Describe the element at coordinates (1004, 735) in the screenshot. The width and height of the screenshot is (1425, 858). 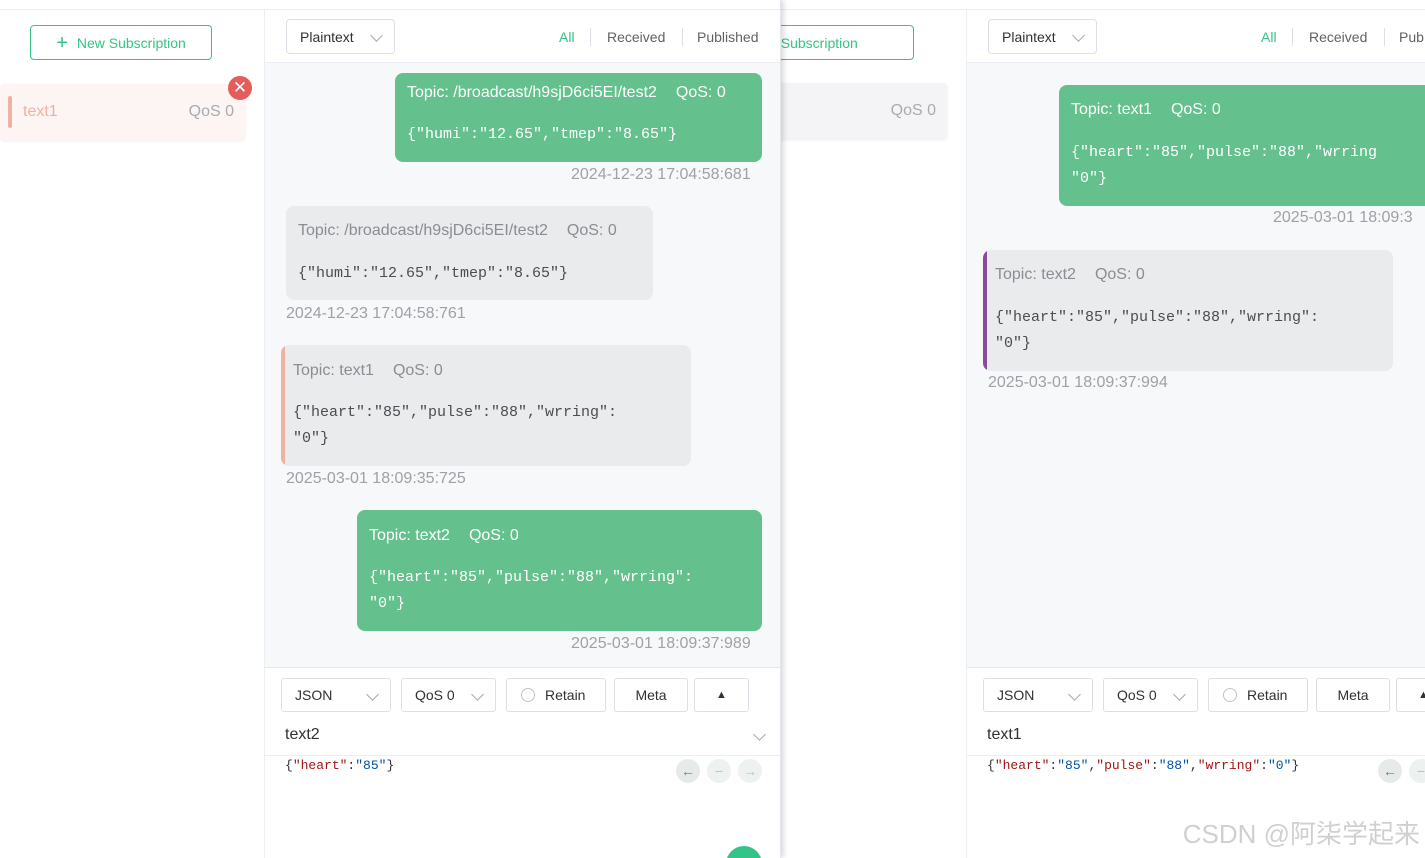
I see `topic-input: text1` at that location.